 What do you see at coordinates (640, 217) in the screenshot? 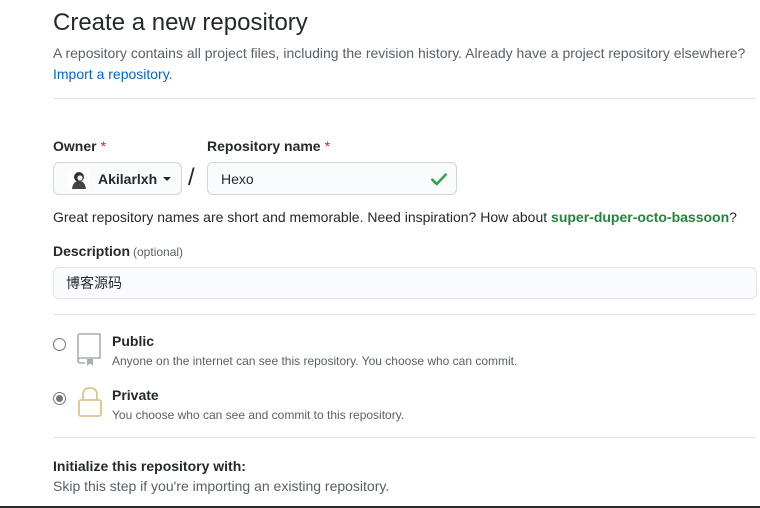
I see `suggested-name-link: super-duper-octo-bassoon` at bounding box center [640, 217].